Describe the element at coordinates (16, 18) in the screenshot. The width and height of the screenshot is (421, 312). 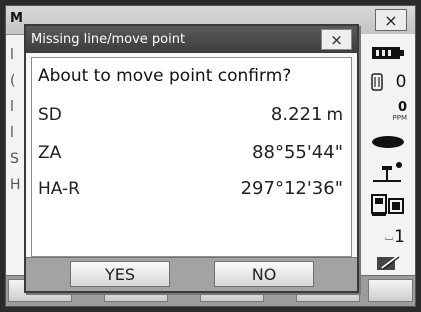
I see `background-title: M` at that location.